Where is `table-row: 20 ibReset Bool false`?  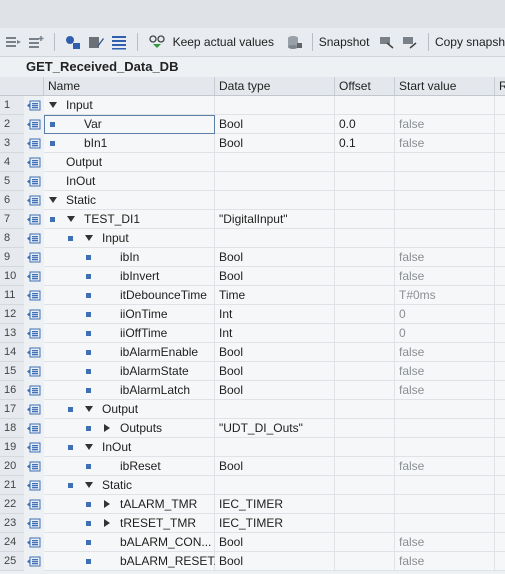 table-row: 20 ibReset Bool false is located at coordinates (252, 466).